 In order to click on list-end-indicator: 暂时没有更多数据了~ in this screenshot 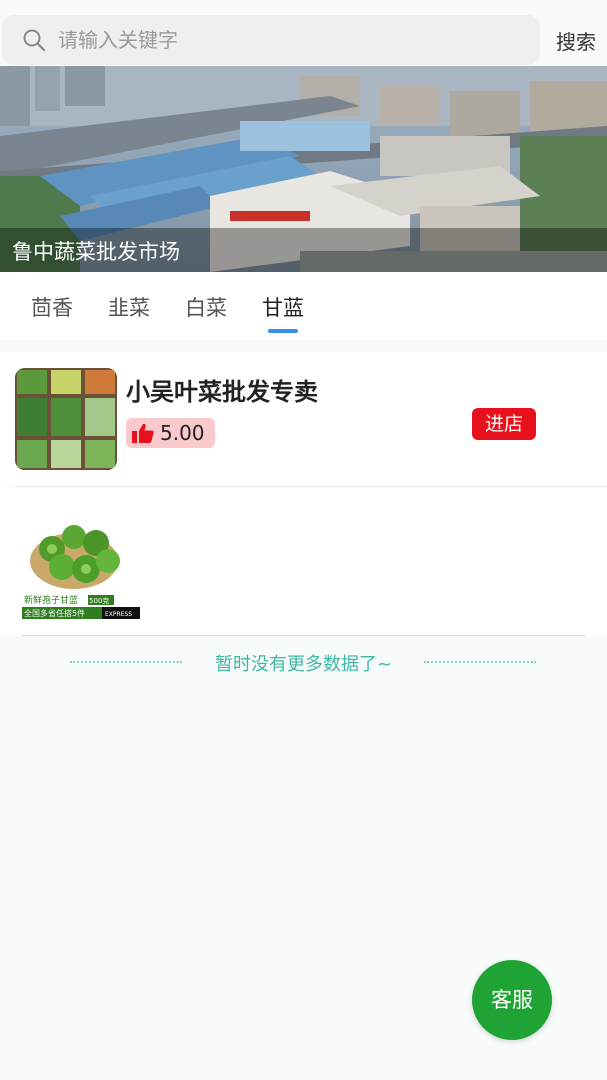, I will do `click(303, 662)`.